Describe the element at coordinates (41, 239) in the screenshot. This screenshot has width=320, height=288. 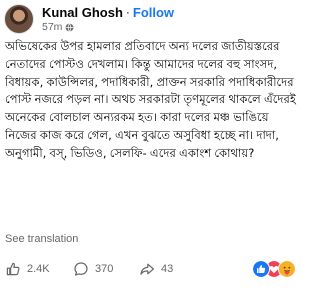
I see `see-translation-link: See translation` at that location.